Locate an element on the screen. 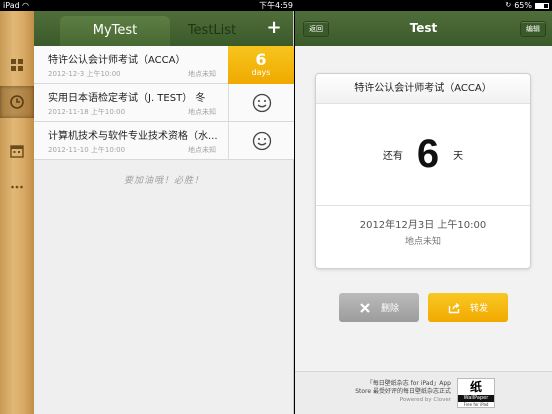  sidebar-item-more is located at coordinates (17, 187).